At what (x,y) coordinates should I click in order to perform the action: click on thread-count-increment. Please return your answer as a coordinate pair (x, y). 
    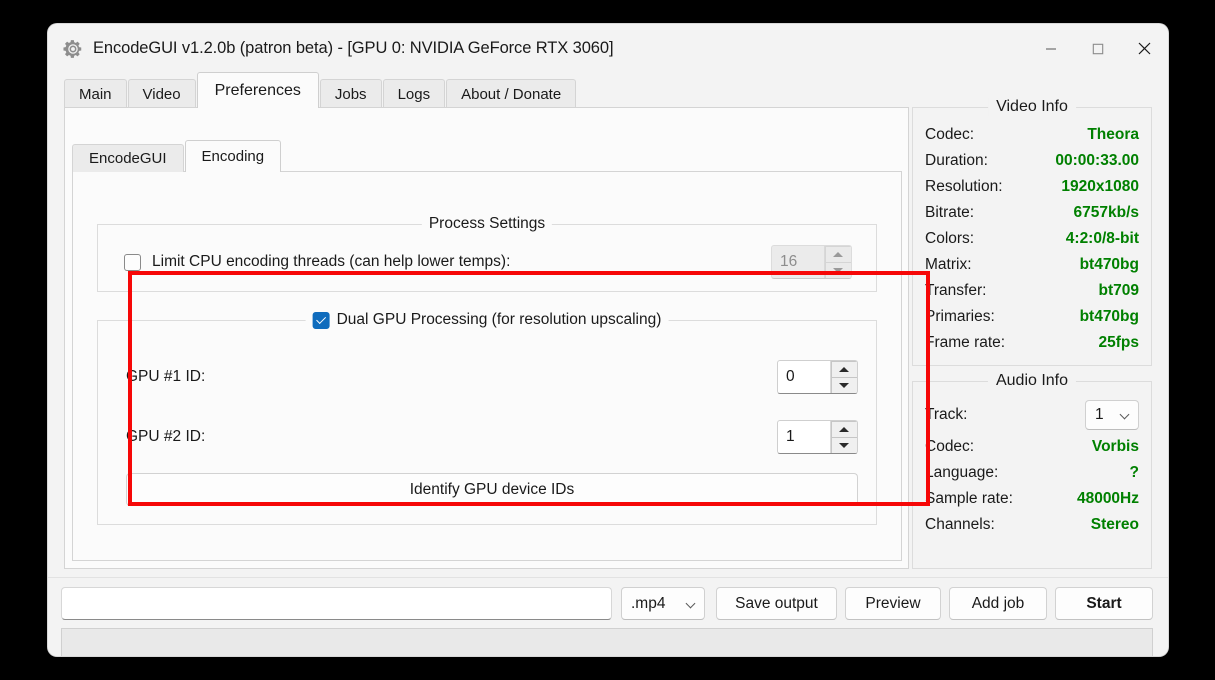
    Looking at the image, I should click on (837, 254).